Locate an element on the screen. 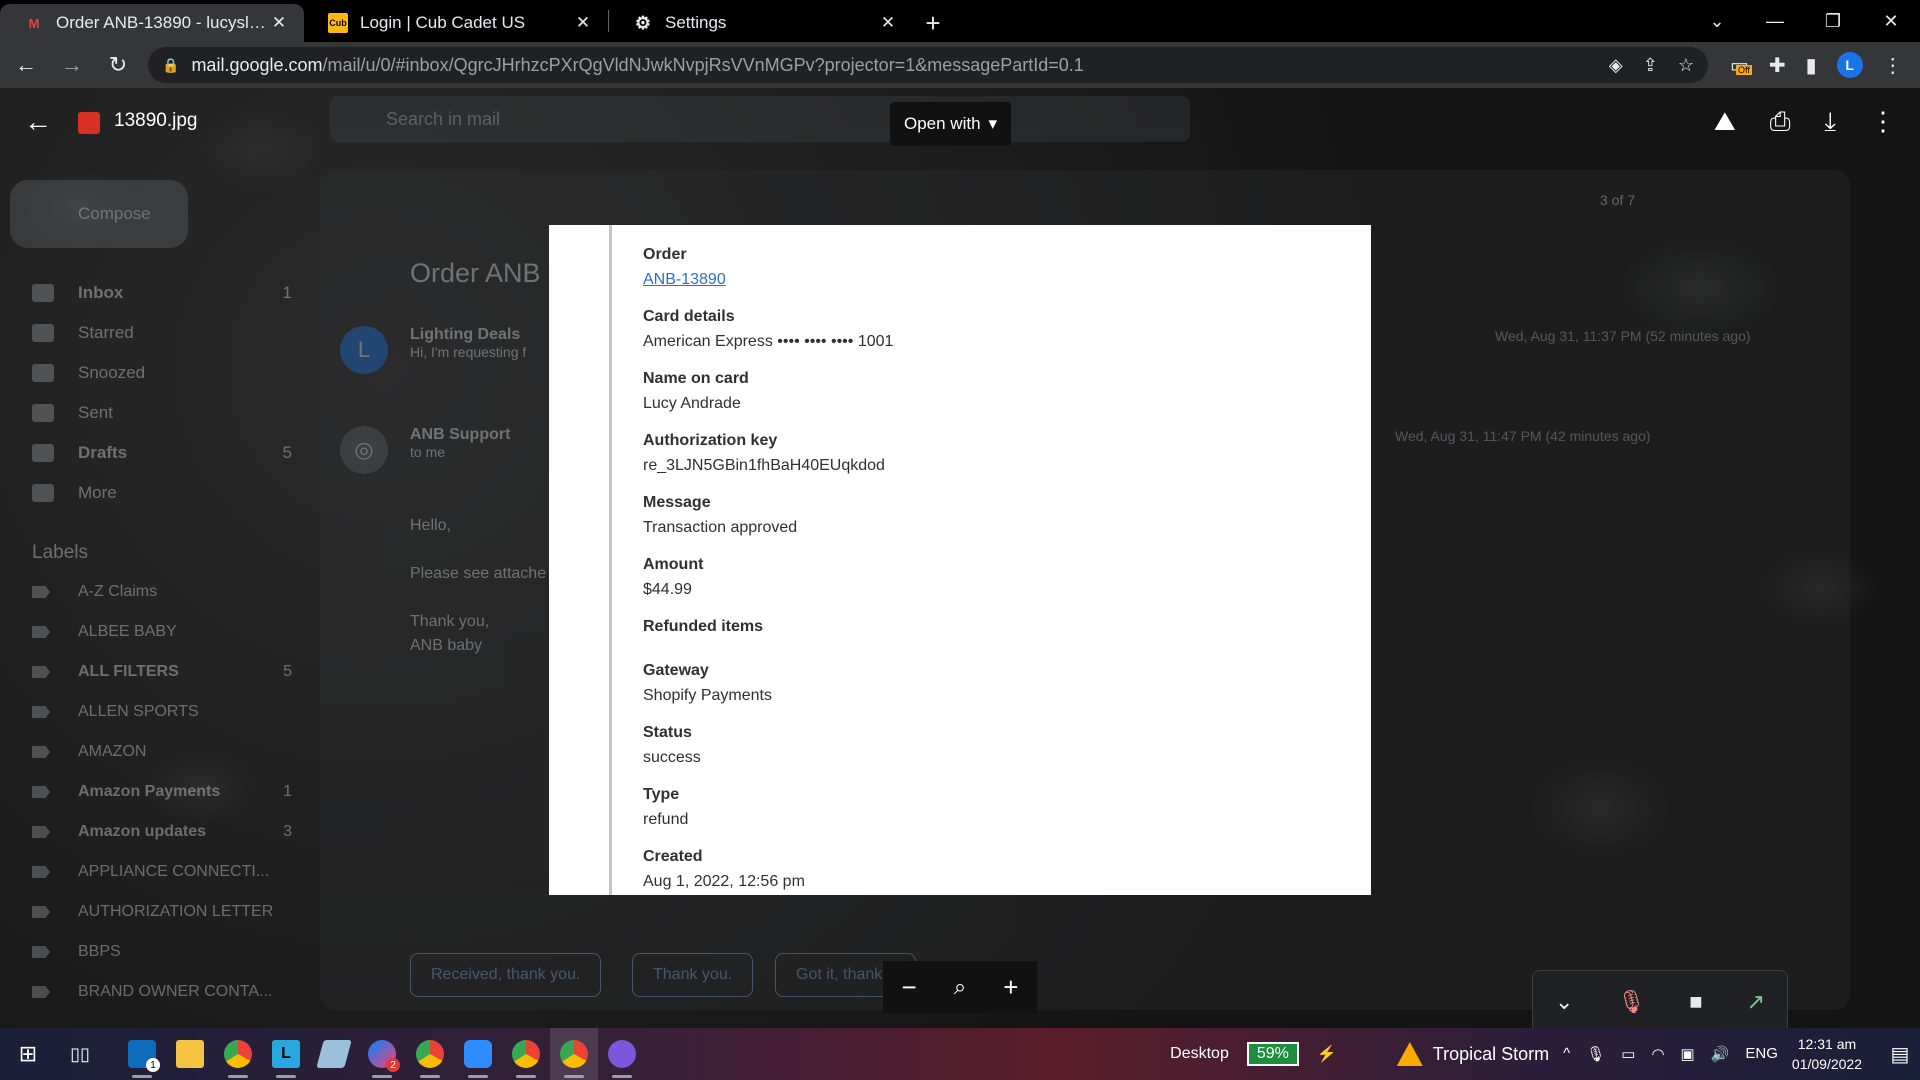 This screenshot has height=1080, width=1920. chrome-icon is located at coordinates (238, 1054).